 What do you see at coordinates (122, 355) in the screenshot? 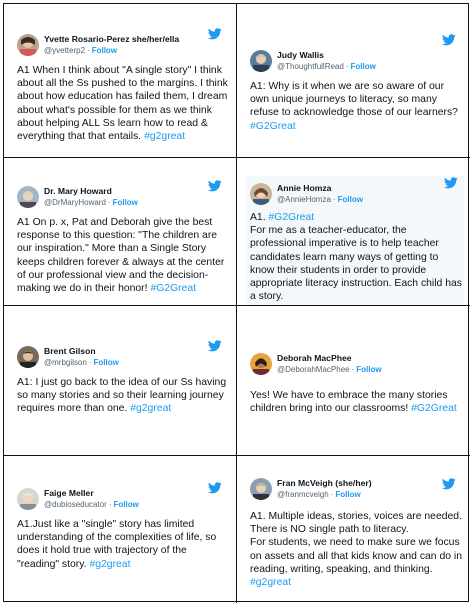
I see `tweet-header: Brent Gilson @mrbgilson · Follow` at bounding box center [122, 355].